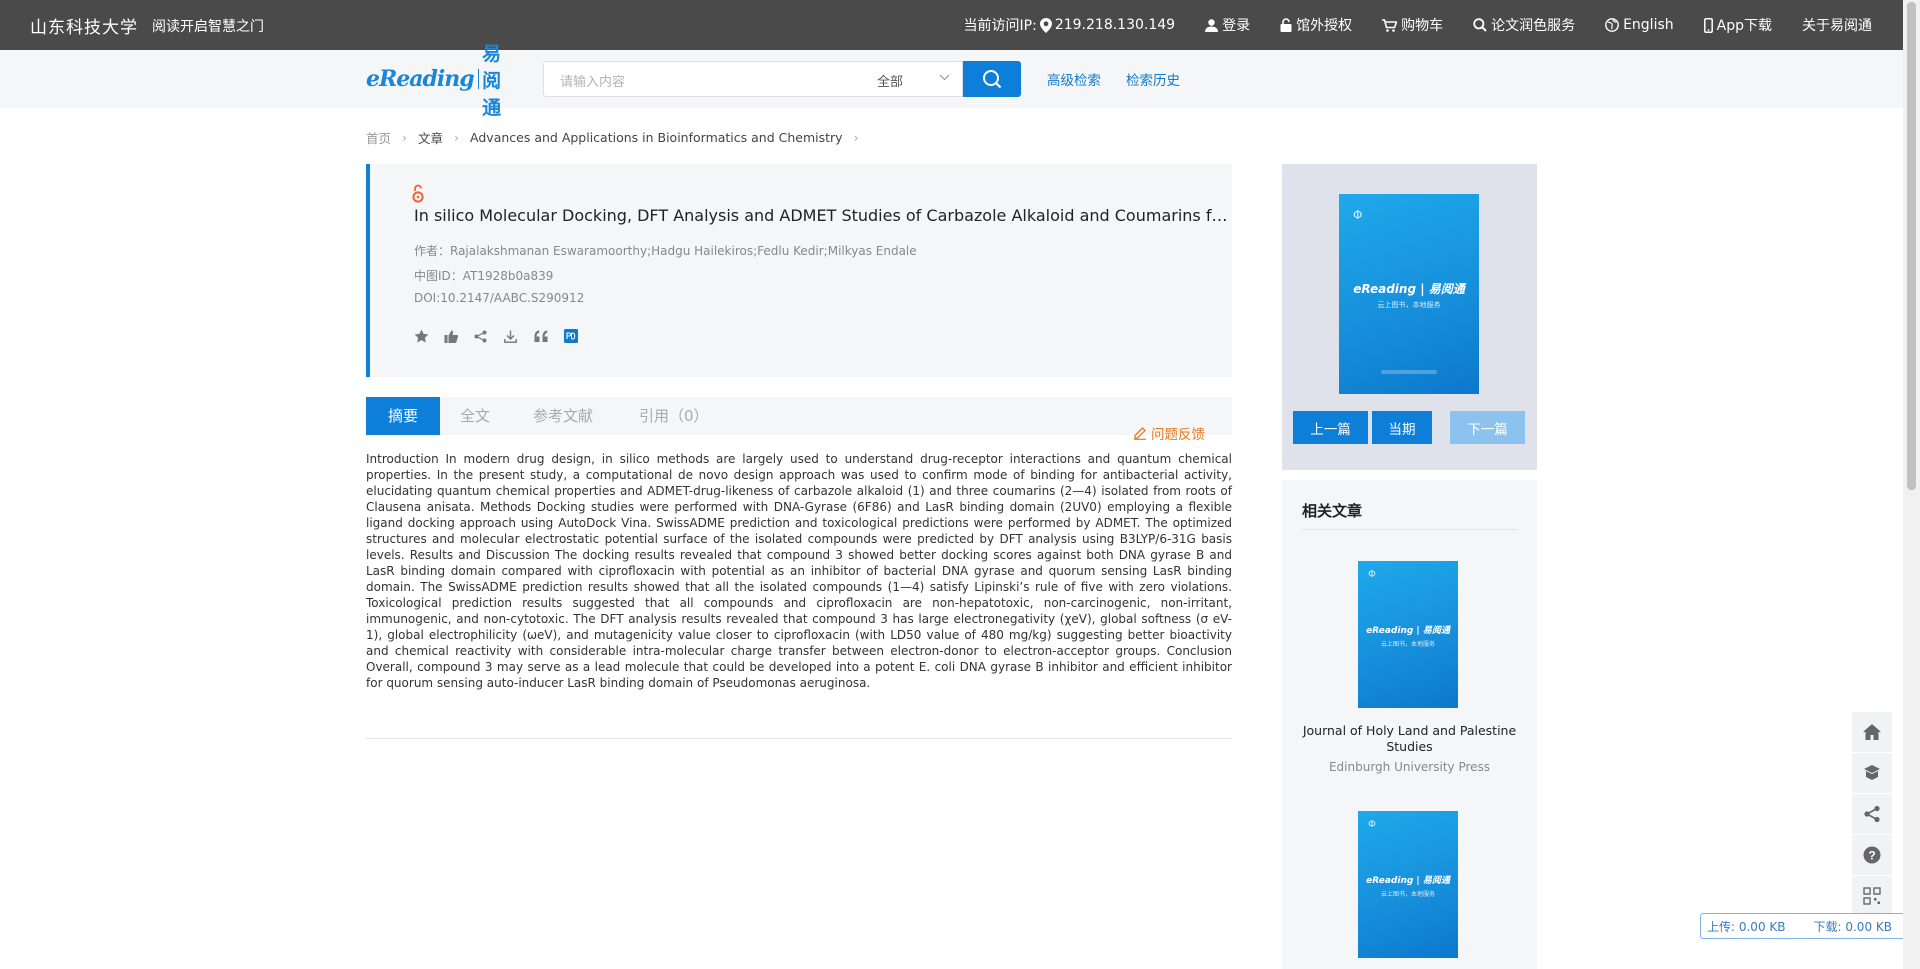 This screenshot has height=969, width=1920. I want to click on article-doi: DOI:10.2147/AABC.S290912, so click(499, 298).